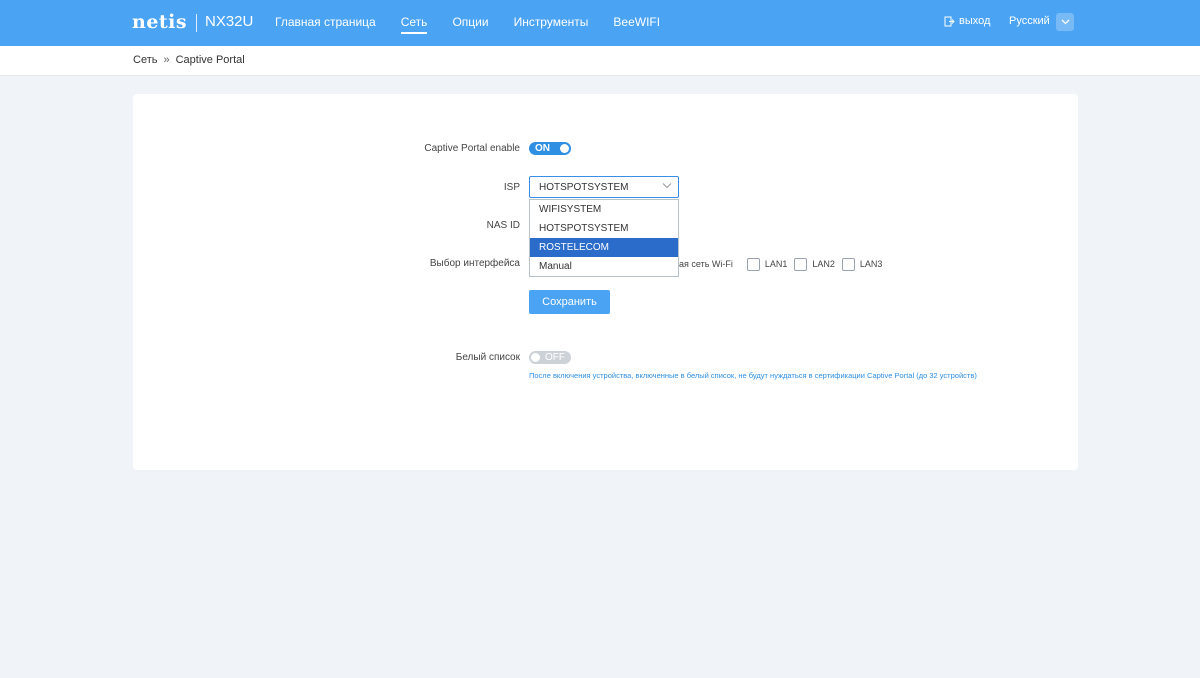  Describe the element at coordinates (413, 23) in the screenshot. I see `nav-network: Сеть` at that location.